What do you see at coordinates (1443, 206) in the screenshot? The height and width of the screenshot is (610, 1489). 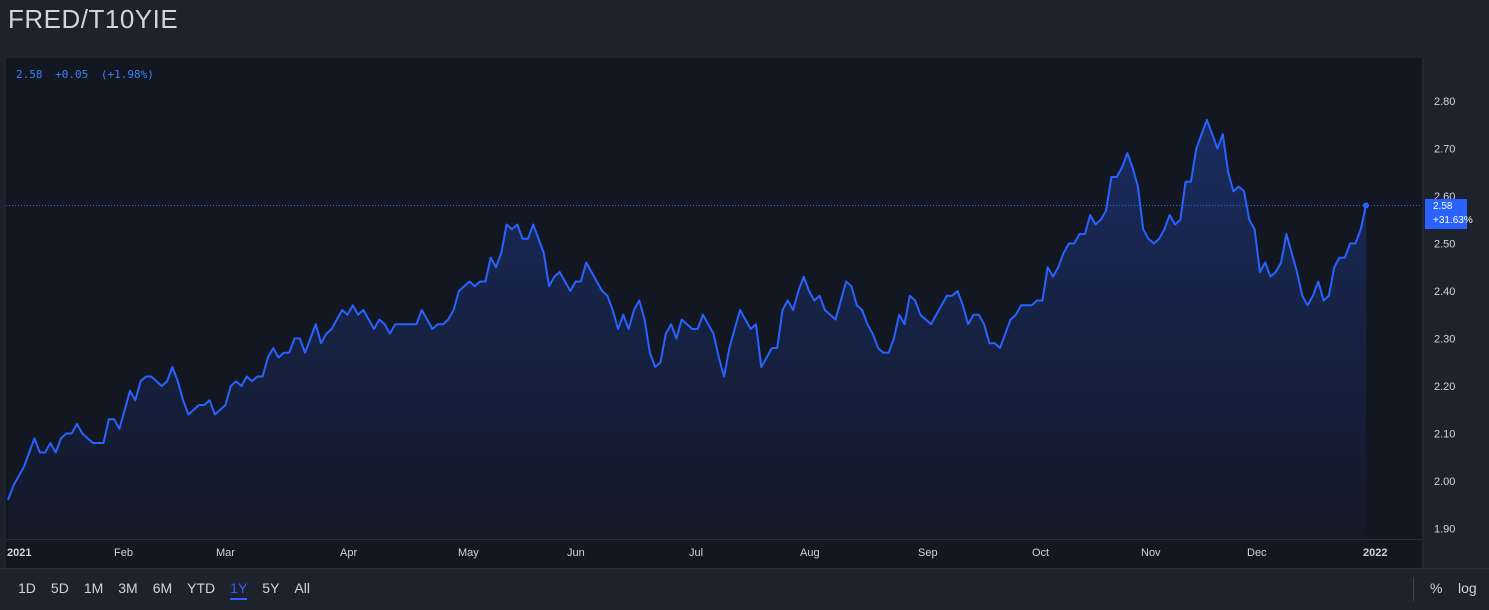 I see `last-price-value: 2.58` at bounding box center [1443, 206].